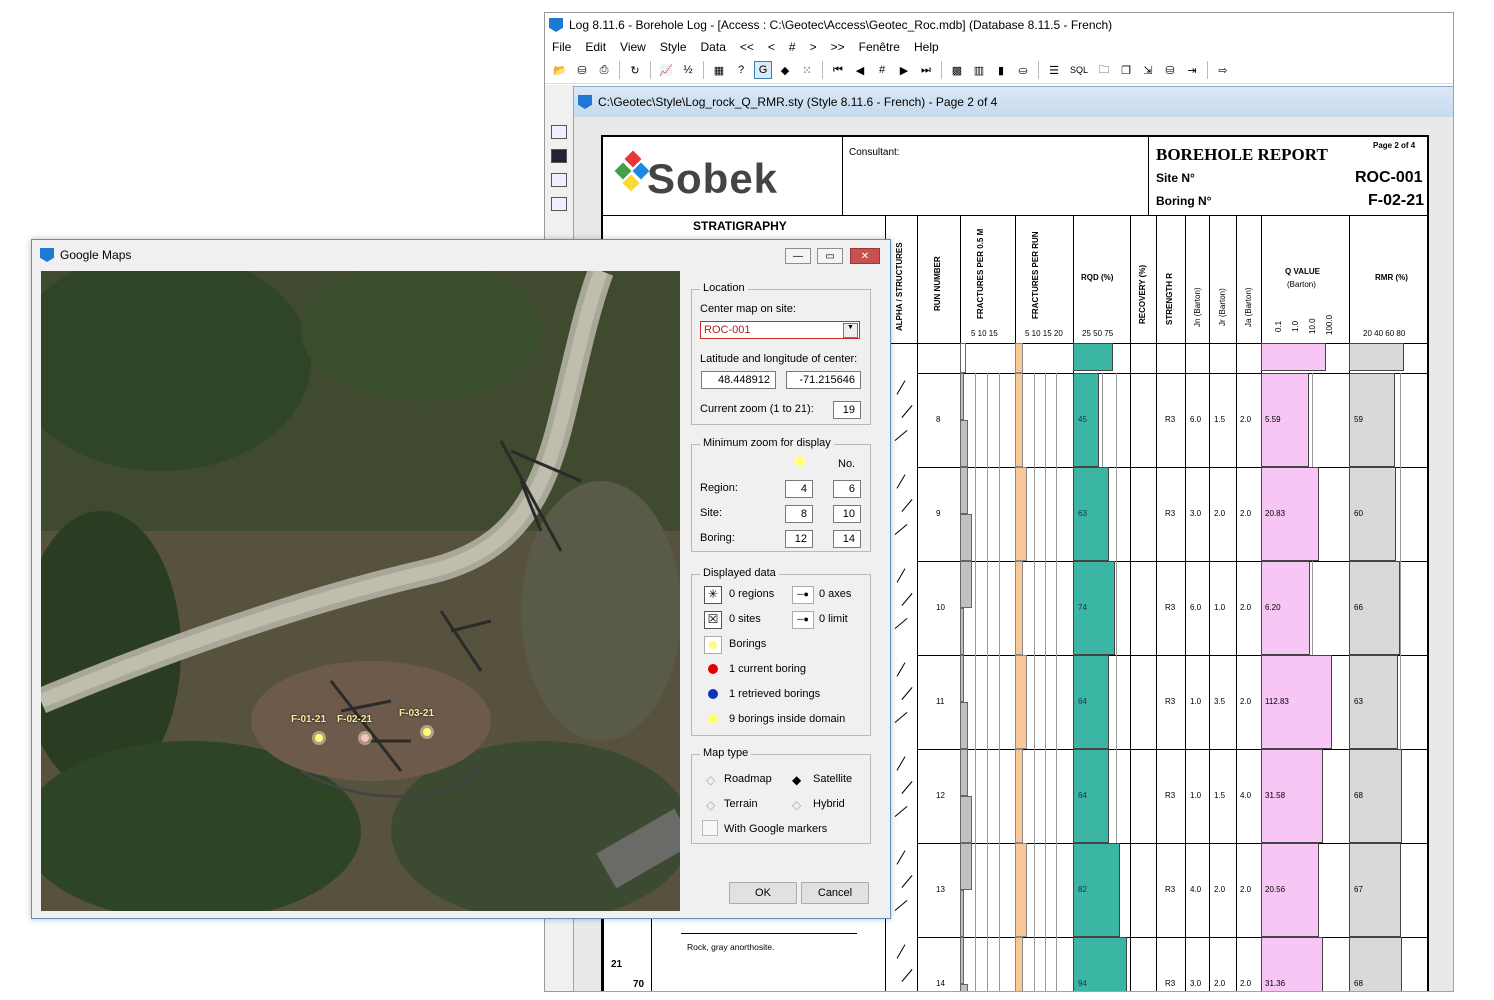  What do you see at coordinates (1223, 70) in the screenshot?
I see `exit-icon: ⇨` at bounding box center [1223, 70].